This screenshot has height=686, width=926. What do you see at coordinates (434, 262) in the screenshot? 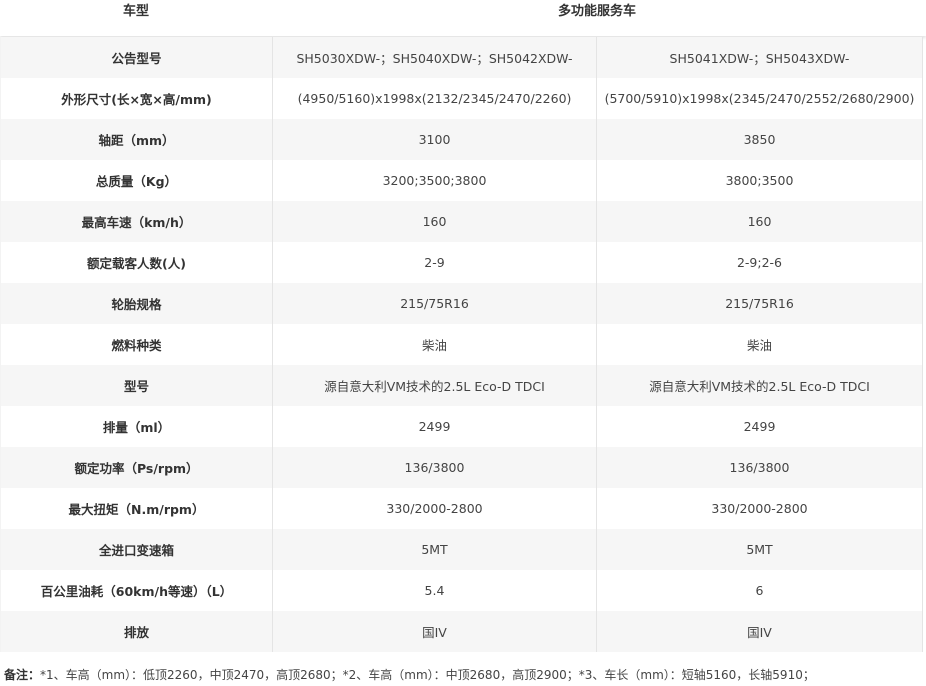
I see `value-cell-1: 2-9` at bounding box center [434, 262].